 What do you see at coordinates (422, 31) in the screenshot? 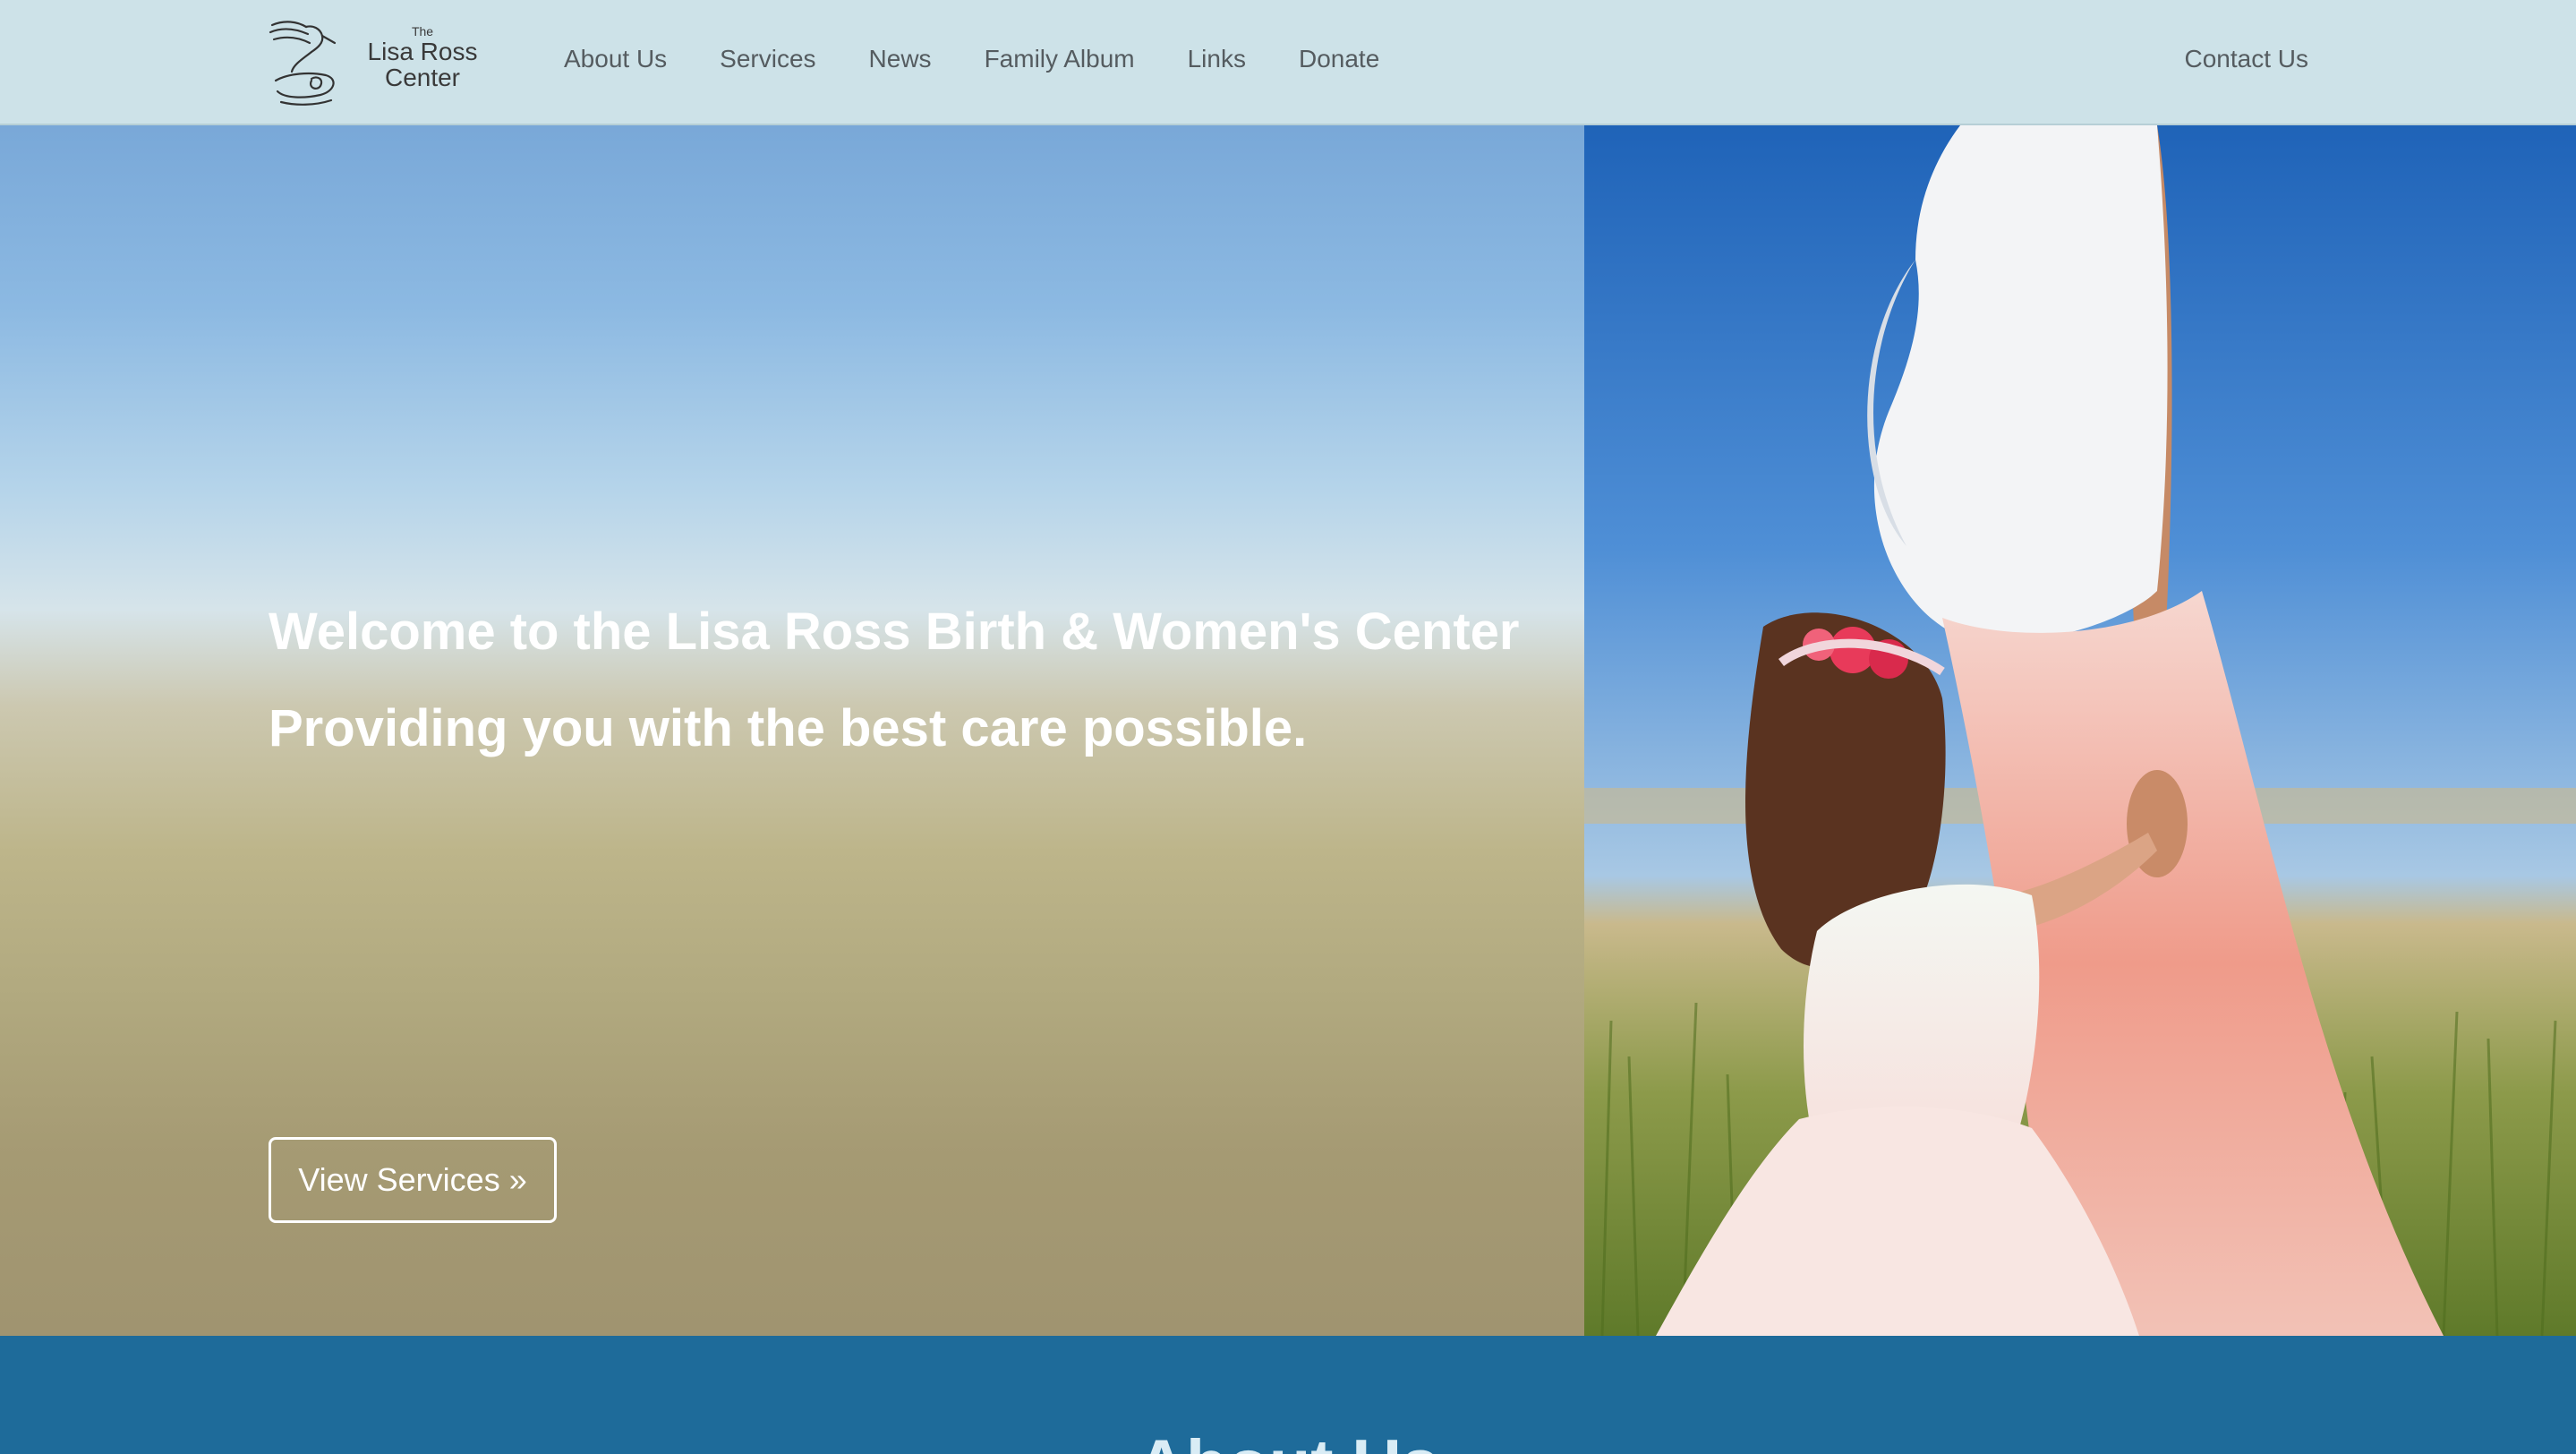
I see `logo-the: The` at bounding box center [422, 31].